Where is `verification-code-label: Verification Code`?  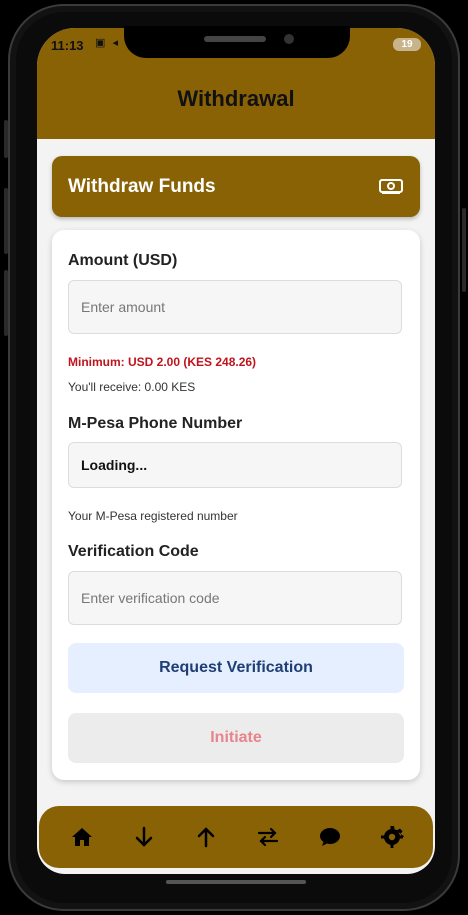
verification-code-label: Verification Code is located at coordinates (133, 551).